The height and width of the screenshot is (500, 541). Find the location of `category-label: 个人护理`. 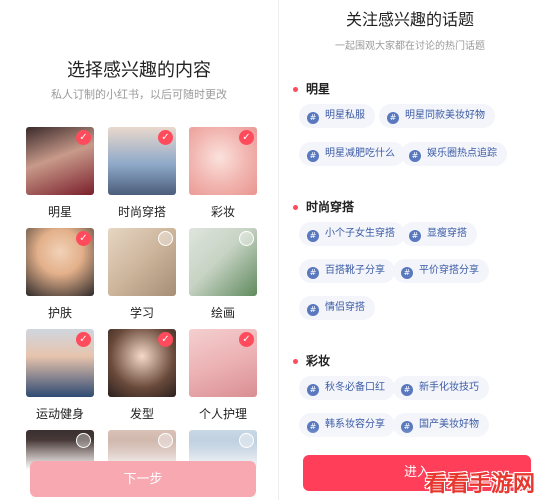

category-label: 个人护理 is located at coordinates (222, 414).